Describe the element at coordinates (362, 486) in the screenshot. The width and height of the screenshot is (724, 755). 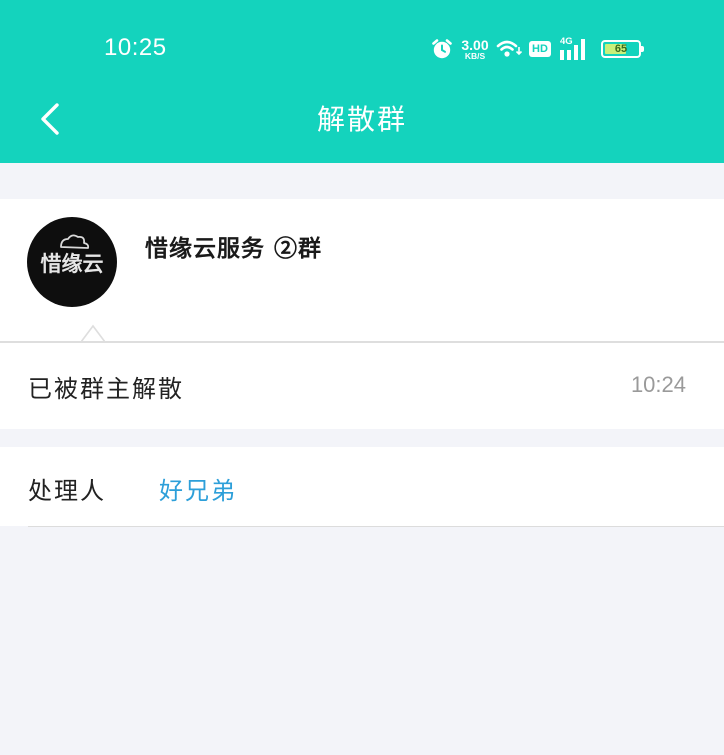
I see `handler-row: 处理人 好兄弟` at that location.